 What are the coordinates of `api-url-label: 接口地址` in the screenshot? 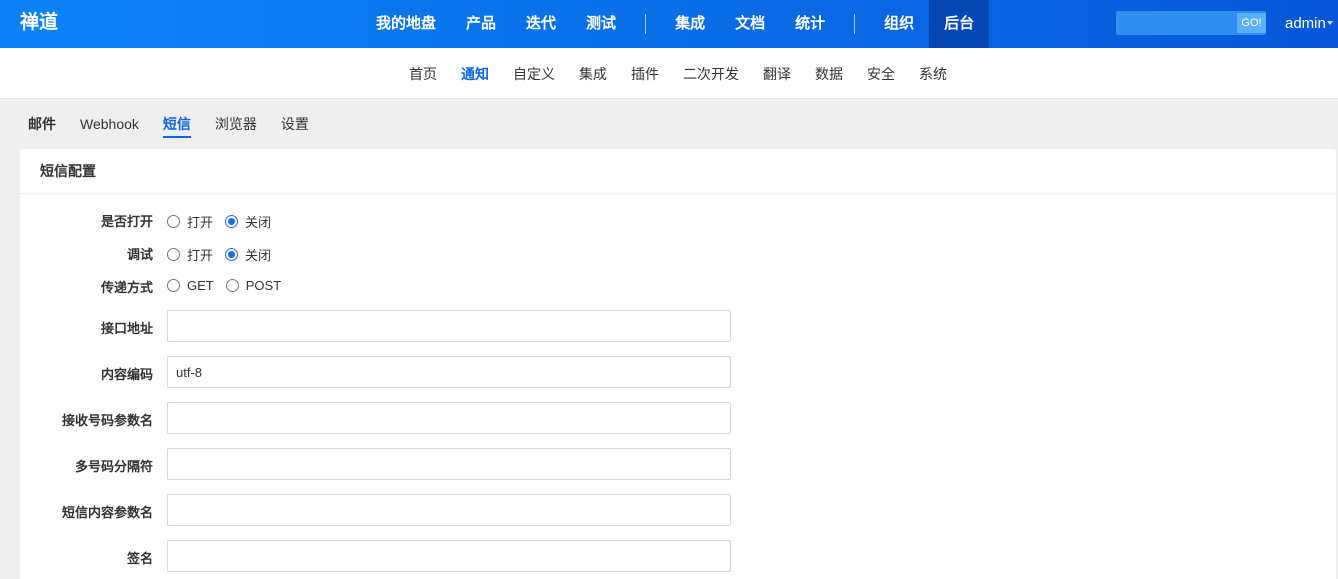 It's located at (126, 328).